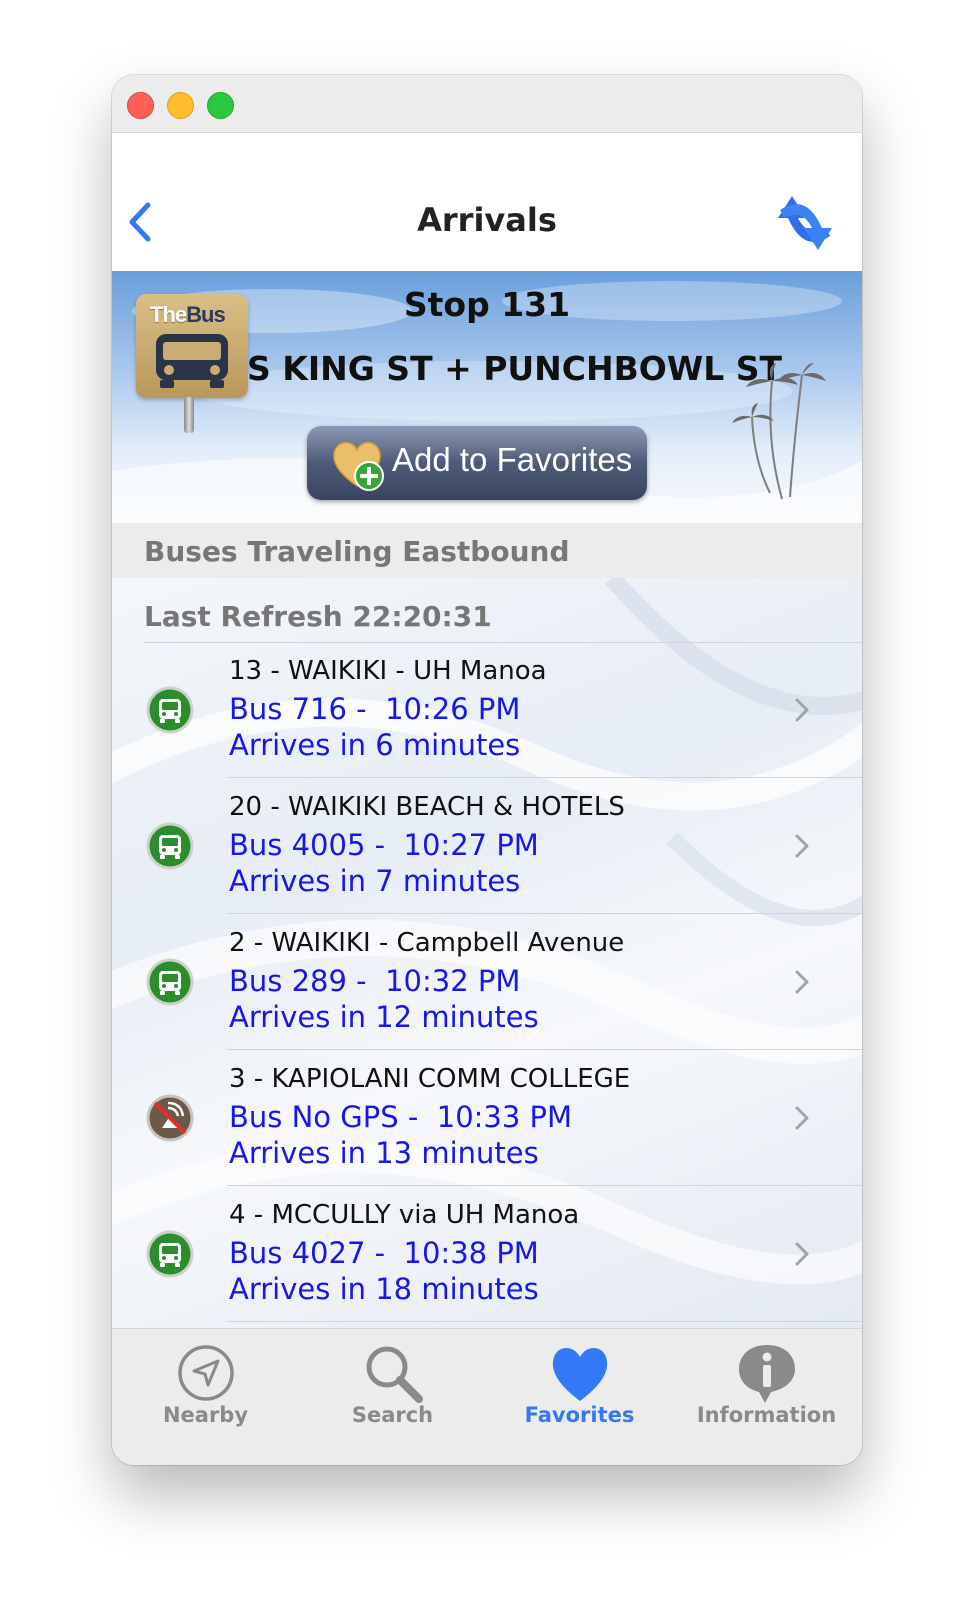  Describe the element at coordinates (766, 1415) in the screenshot. I see `tab-information-label: Information` at that location.